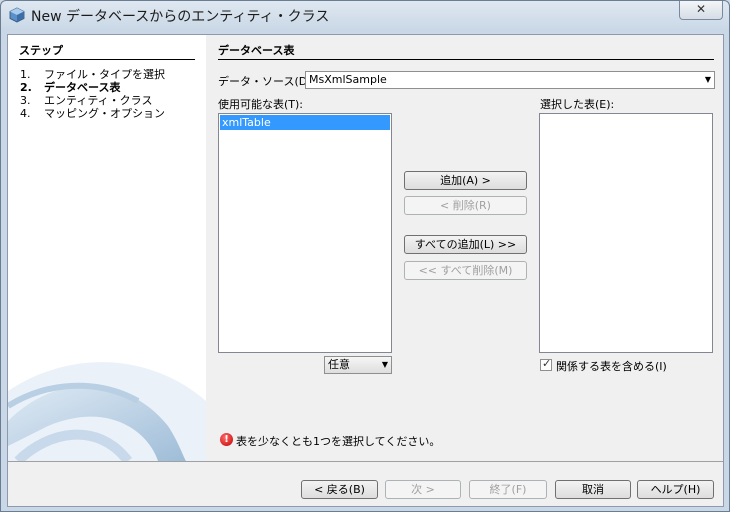 This screenshot has height=512, width=730. I want to click on cancel-button: 取消, so click(593, 489).